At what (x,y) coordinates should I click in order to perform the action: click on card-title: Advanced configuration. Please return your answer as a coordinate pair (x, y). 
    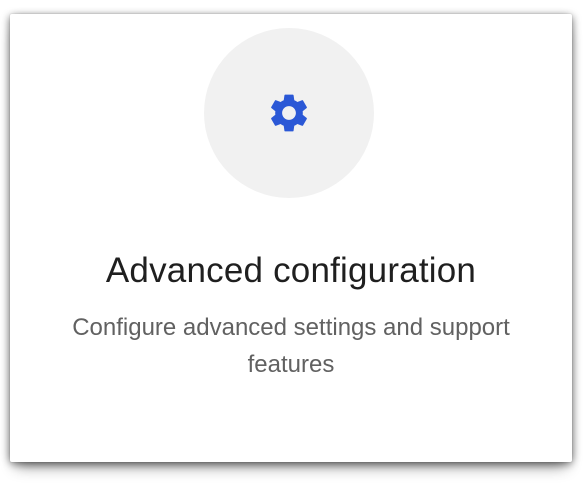
    Looking at the image, I should click on (291, 270).